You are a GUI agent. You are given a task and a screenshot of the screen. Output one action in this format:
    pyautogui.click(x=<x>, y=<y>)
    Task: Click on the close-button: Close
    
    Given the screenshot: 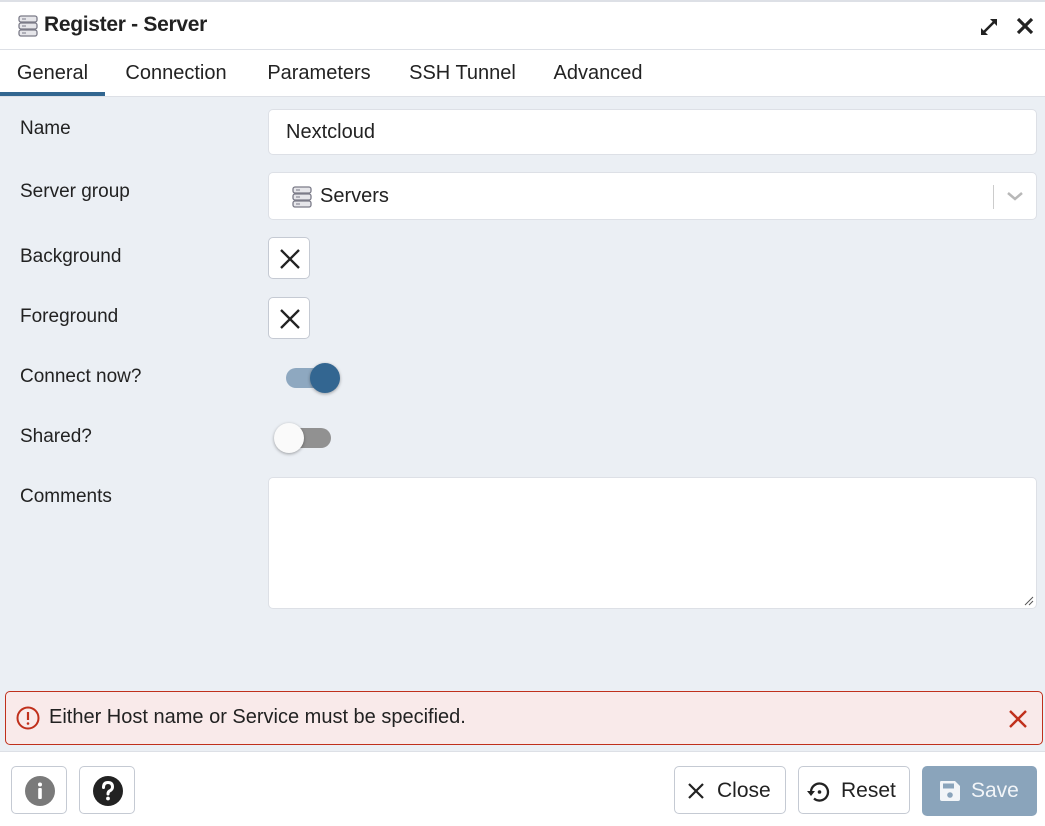 What is the action you would take?
    pyautogui.click(x=730, y=790)
    